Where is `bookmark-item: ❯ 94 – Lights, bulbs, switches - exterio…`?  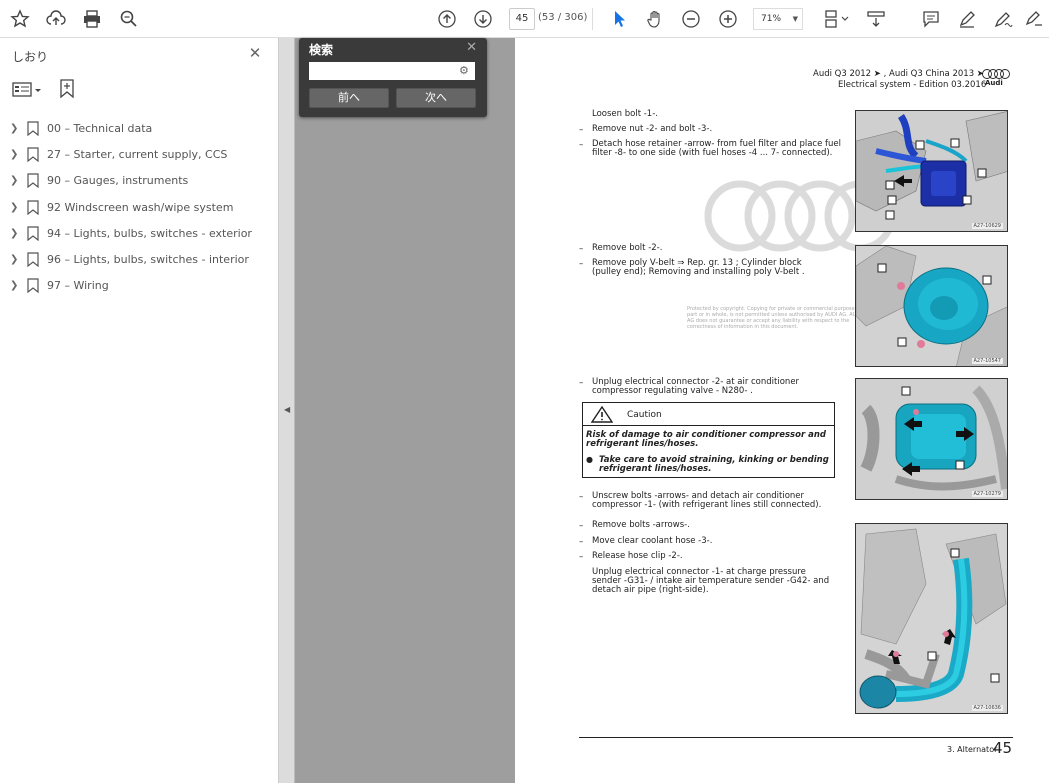 bookmark-item: ❯ 94 – Lights, bulbs, switches - exterio… is located at coordinates (139, 234).